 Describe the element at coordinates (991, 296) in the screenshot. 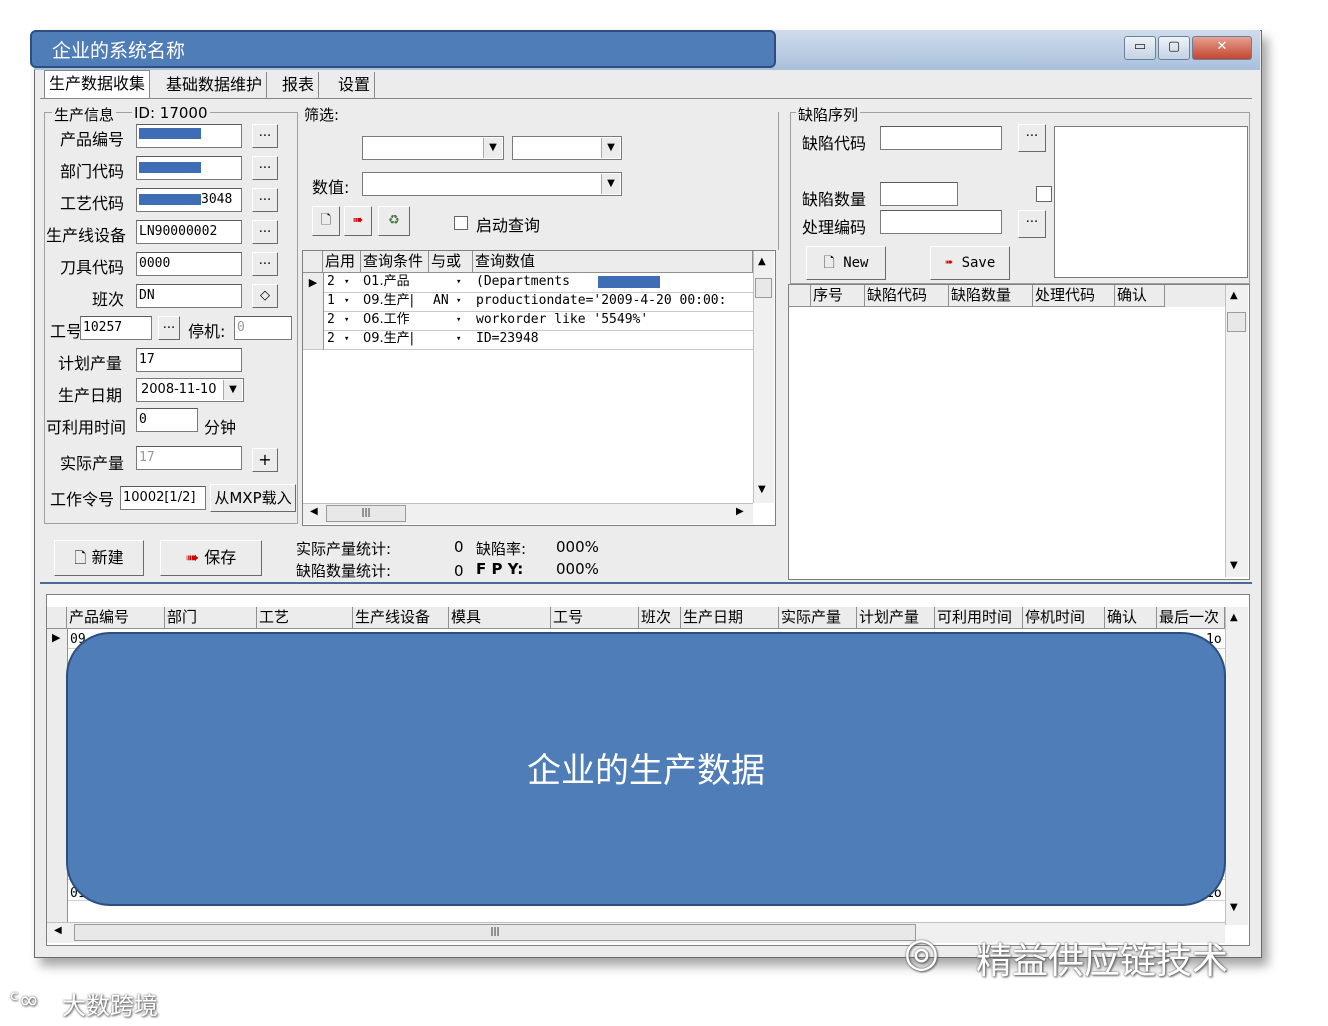

I see `defect-col-qty: 缺陷数量` at that location.